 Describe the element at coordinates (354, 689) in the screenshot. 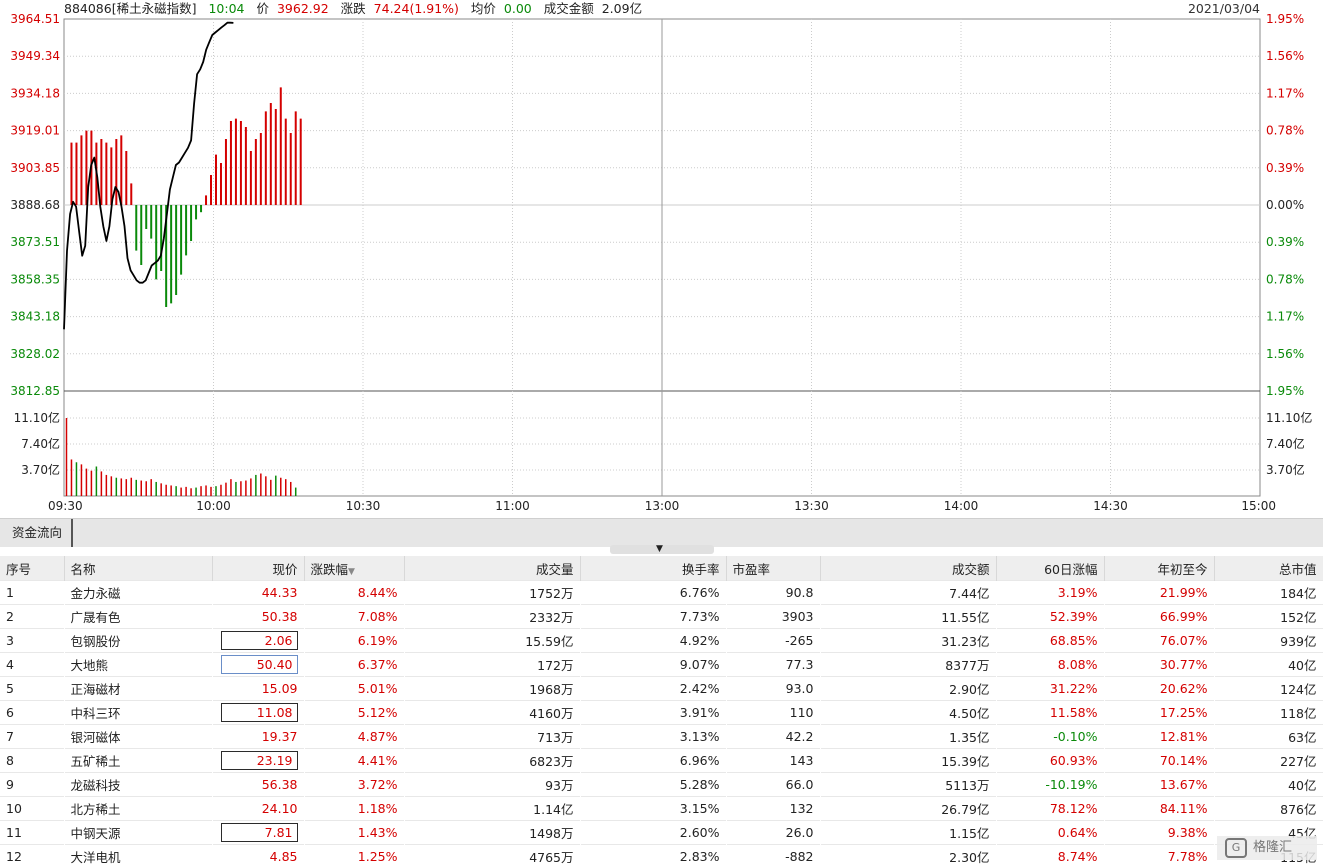

I see `cell-change-pct: 5.01%` at that location.